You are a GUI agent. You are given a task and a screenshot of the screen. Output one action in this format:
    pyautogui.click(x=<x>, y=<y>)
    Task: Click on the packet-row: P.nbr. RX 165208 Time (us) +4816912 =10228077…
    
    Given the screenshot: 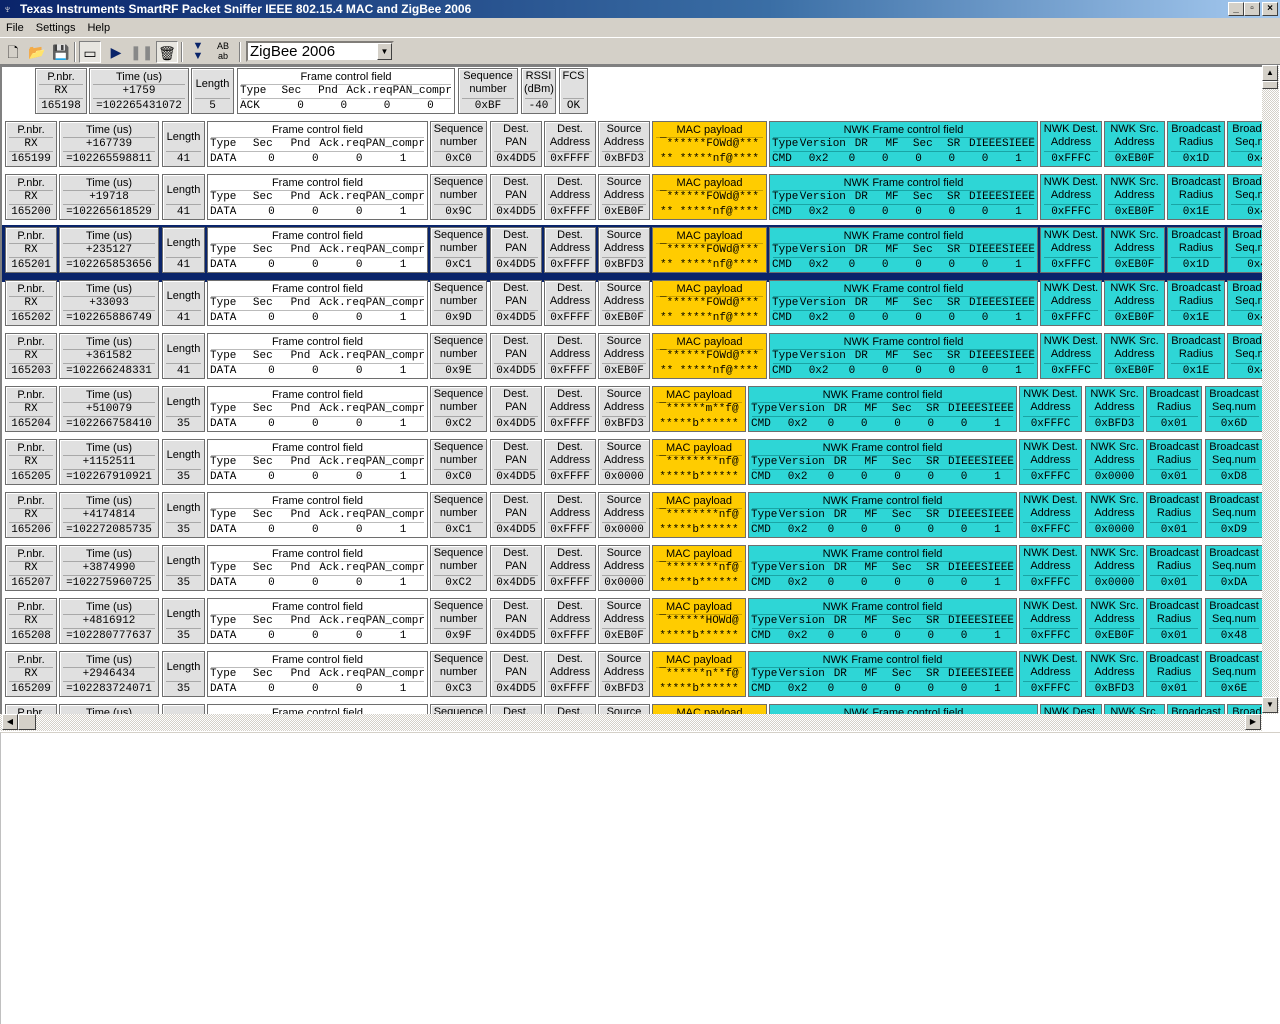 What is the action you would take?
    pyautogui.click(x=632, y=624)
    